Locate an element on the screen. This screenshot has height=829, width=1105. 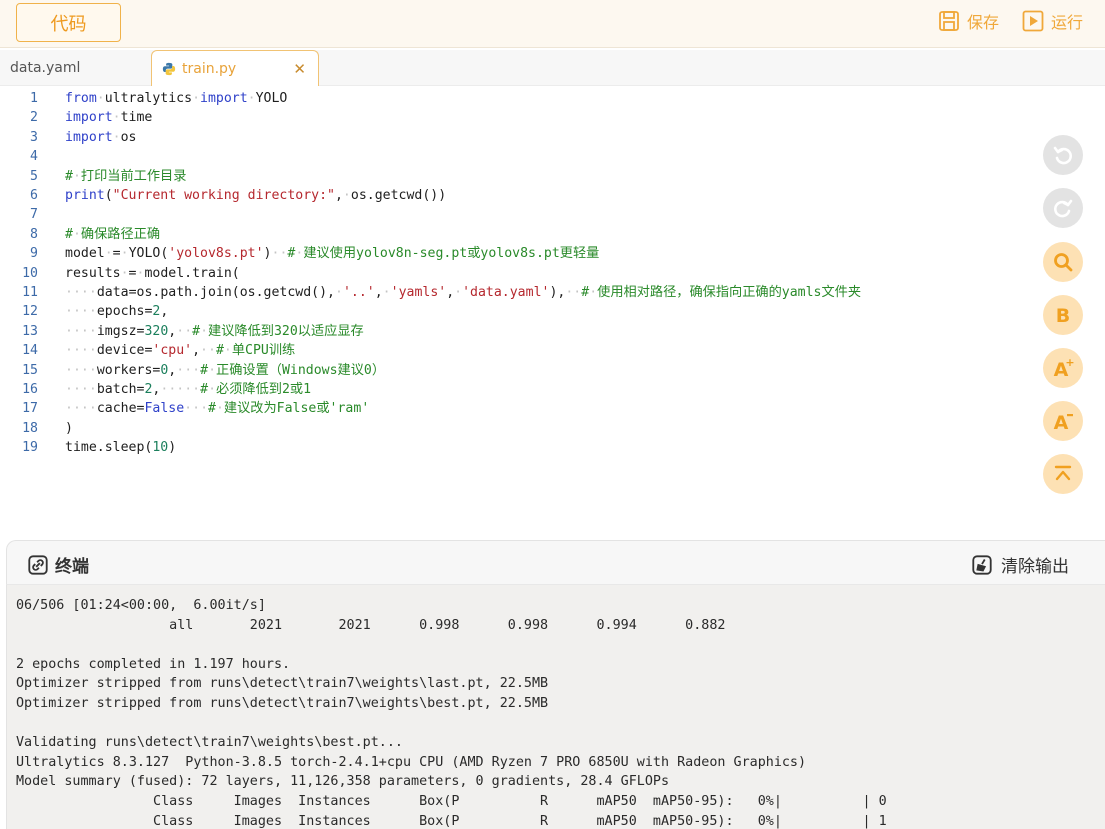
svg-text: A is located at coordinates (1061, 422).